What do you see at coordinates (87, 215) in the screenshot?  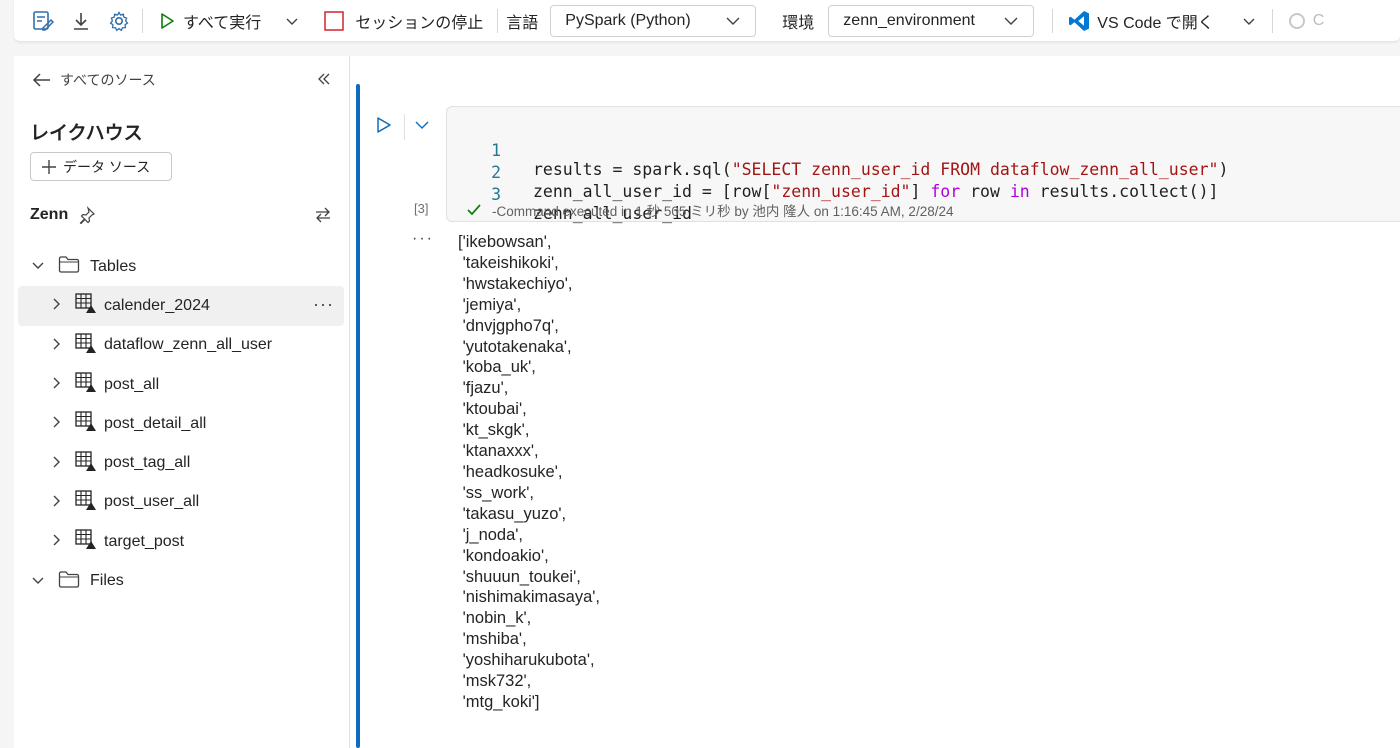 I see `pin-icon` at bounding box center [87, 215].